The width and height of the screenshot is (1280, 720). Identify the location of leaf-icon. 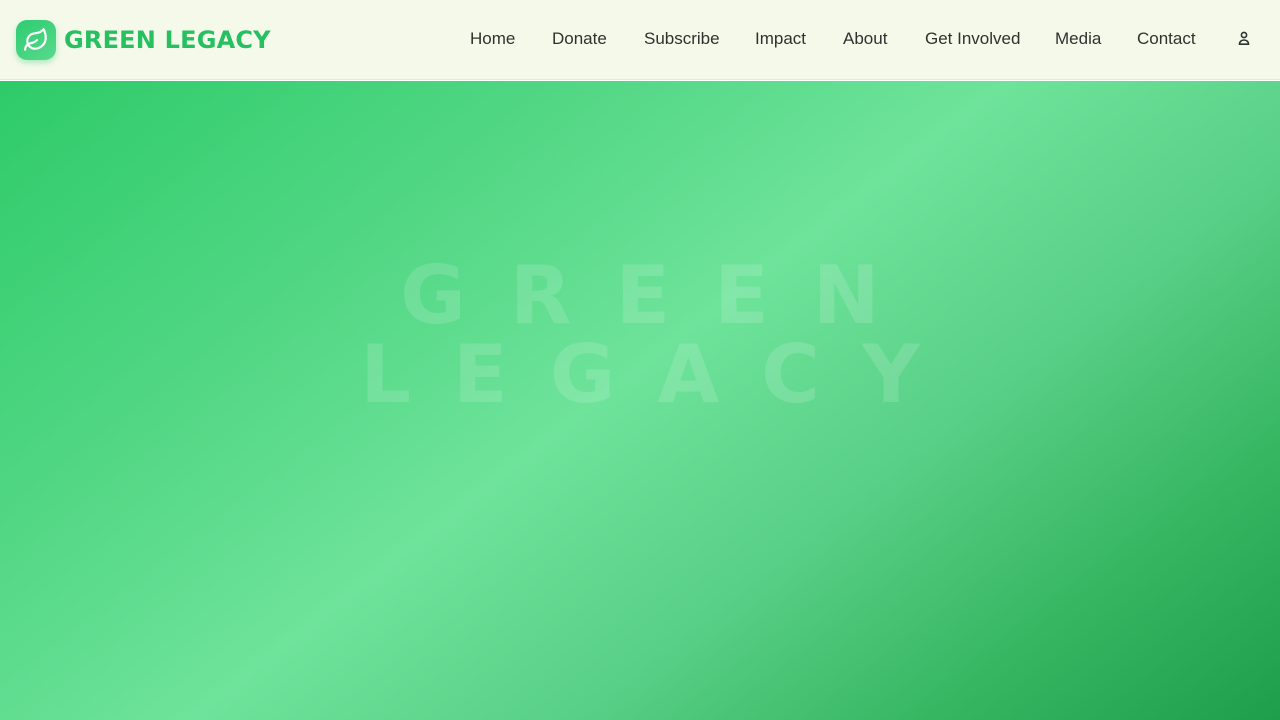
(36, 39).